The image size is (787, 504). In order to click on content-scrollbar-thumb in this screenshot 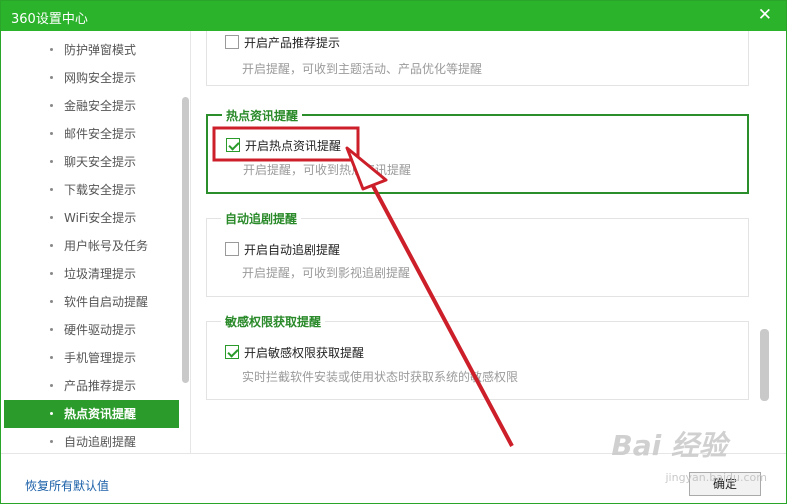, I will do `click(764, 365)`.